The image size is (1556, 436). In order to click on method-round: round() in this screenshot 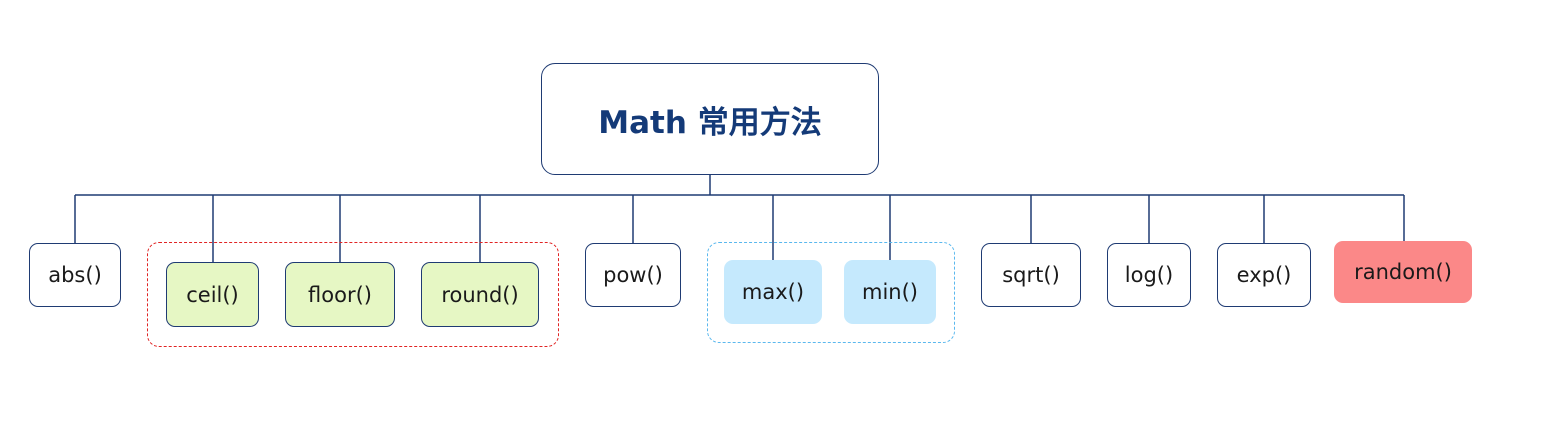, I will do `click(480, 294)`.